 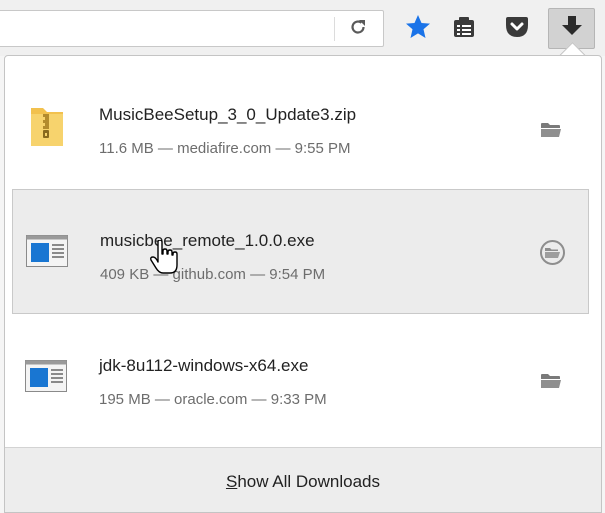 What do you see at coordinates (213, 274) in the screenshot?
I see `download-status: 409 KB — github.com — 9:54 PM` at bounding box center [213, 274].